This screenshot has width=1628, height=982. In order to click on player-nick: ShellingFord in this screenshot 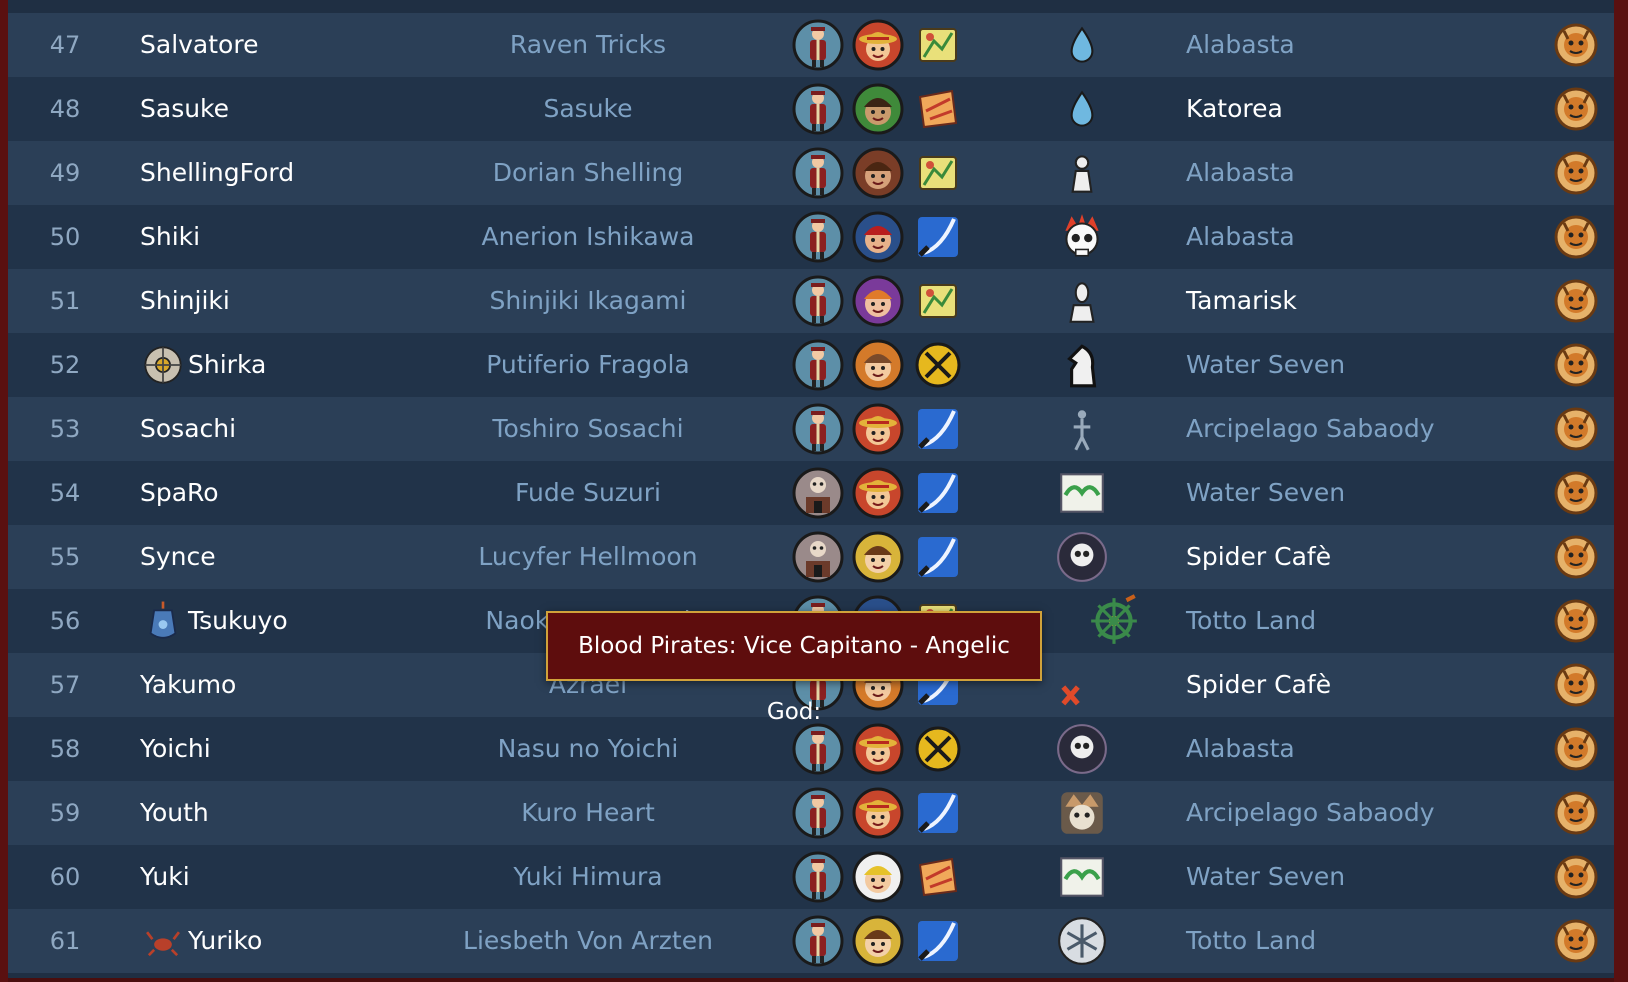, I will do `click(217, 173)`.